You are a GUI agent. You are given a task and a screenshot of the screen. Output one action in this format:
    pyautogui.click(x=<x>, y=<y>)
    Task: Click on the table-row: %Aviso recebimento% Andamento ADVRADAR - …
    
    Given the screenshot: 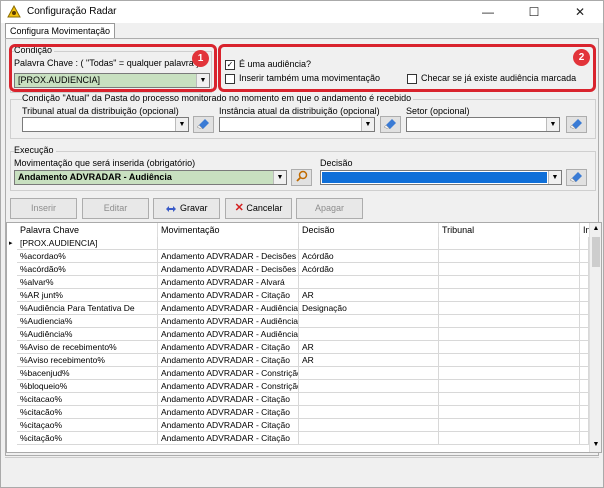 What is the action you would take?
    pyautogui.click(x=298, y=360)
    